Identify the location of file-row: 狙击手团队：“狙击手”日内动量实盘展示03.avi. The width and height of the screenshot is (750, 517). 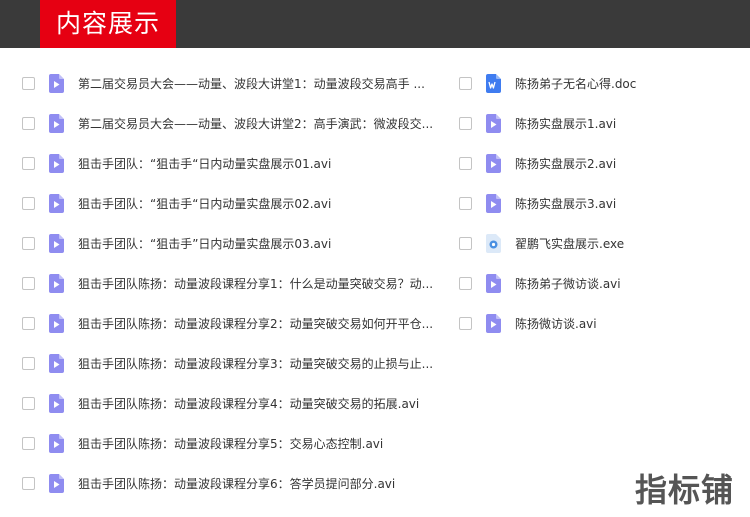
(228, 243).